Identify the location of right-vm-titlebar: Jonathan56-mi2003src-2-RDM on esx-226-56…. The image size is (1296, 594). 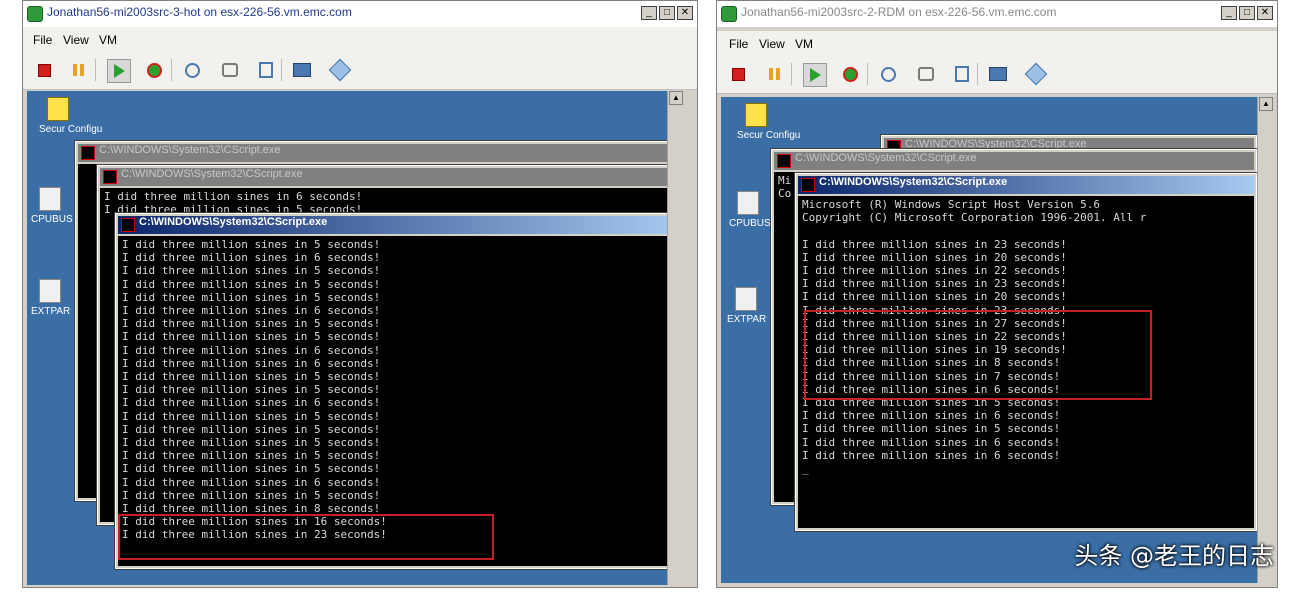
(997, 14).